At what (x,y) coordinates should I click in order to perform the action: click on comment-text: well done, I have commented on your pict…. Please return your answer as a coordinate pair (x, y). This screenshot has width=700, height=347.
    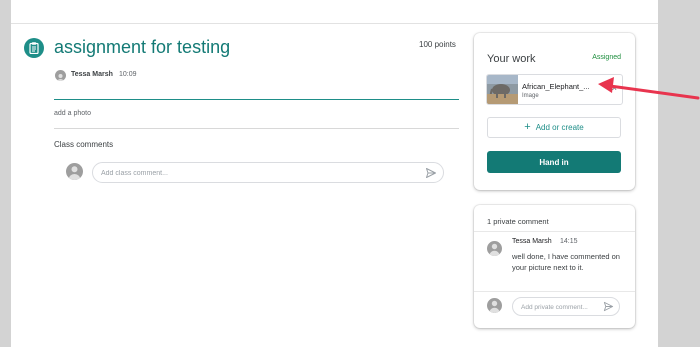
    Looking at the image, I should click on (566, 262).